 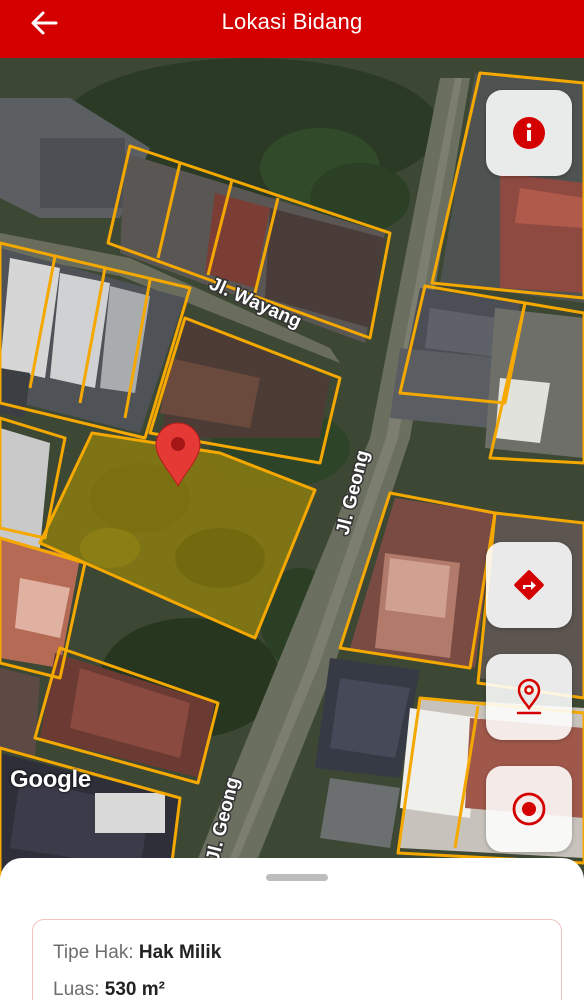 What do you see at coordinates (50, 779) in the screenshot?
I see `google-attribution: Google` at bounding box center [50, 779].